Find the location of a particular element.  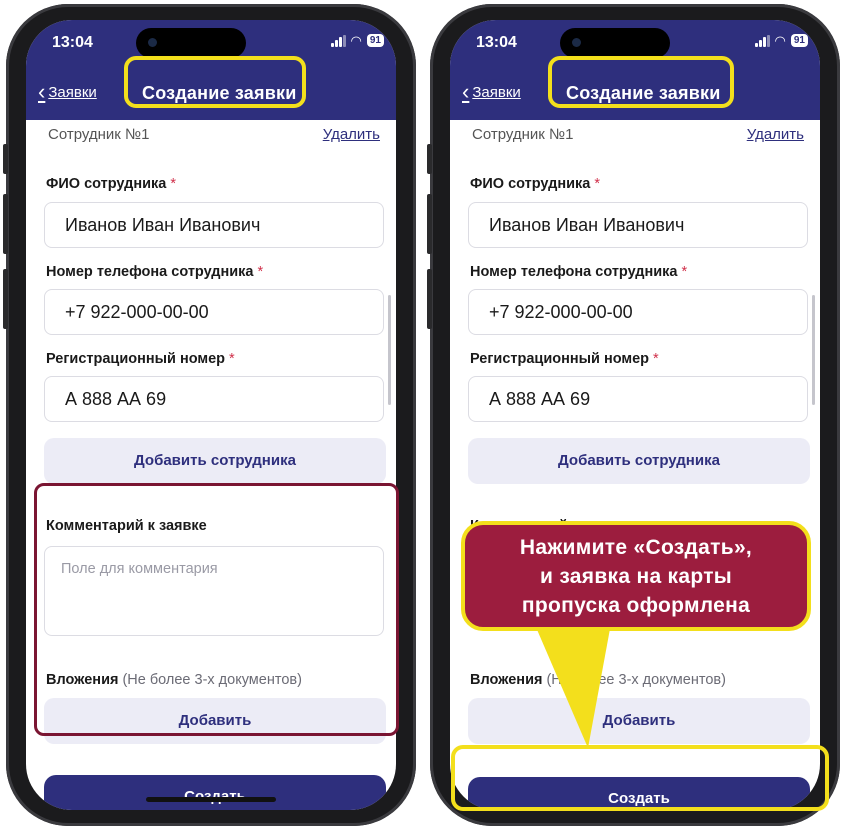

callout-line-3: пропуска оформлена is located at coordinates (636, 605).